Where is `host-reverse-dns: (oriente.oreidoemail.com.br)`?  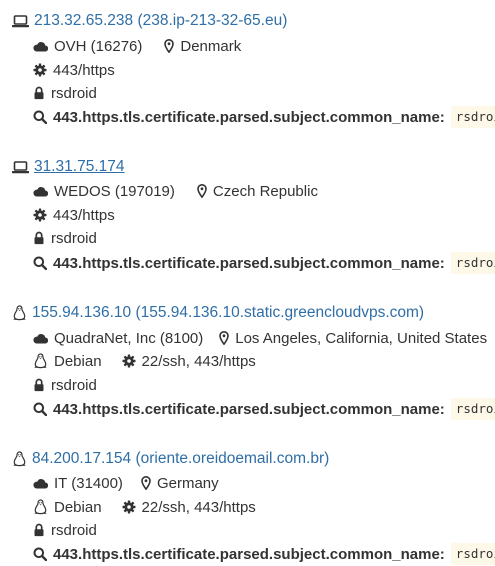 host-reverse-dns: (oriente.oreidoemail.com.br) is located at coordinates (232, 458).